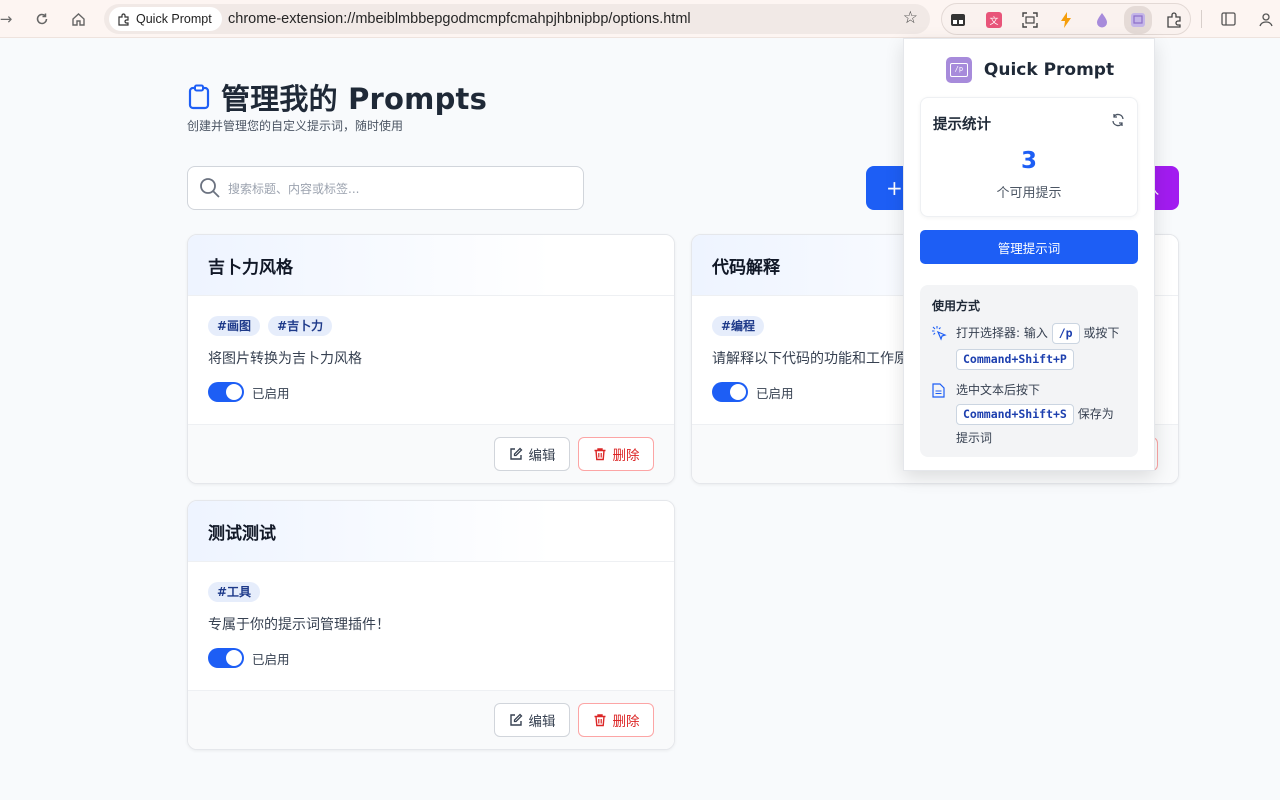 Image resolution: width=1280 pixels, height=800 pixels. Describe the element at coordinates (1201, 19) in the screenshot. I see `toolbar-separator` at that location.